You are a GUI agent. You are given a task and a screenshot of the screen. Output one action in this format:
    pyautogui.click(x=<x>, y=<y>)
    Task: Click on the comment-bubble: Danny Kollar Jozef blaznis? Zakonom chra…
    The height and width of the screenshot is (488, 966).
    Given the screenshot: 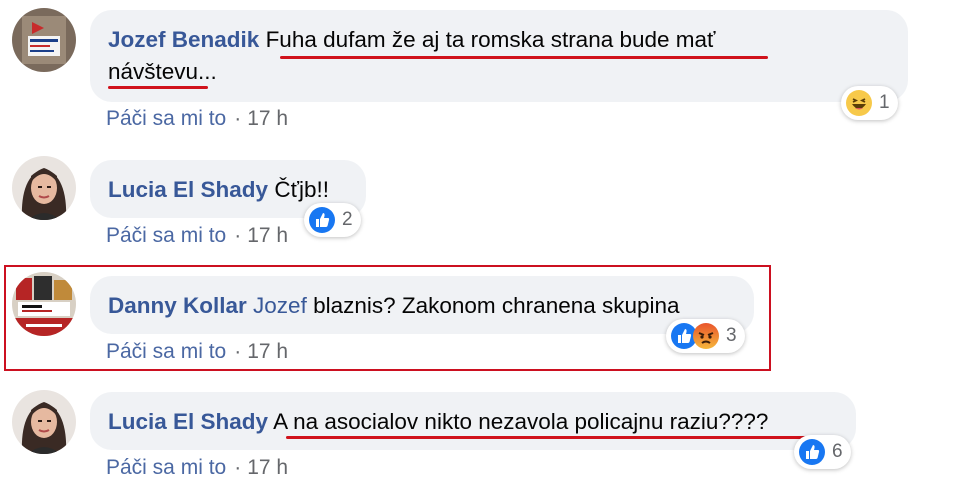 What is the action you would take?
    pyautogui.click(x=422, y=305)
    